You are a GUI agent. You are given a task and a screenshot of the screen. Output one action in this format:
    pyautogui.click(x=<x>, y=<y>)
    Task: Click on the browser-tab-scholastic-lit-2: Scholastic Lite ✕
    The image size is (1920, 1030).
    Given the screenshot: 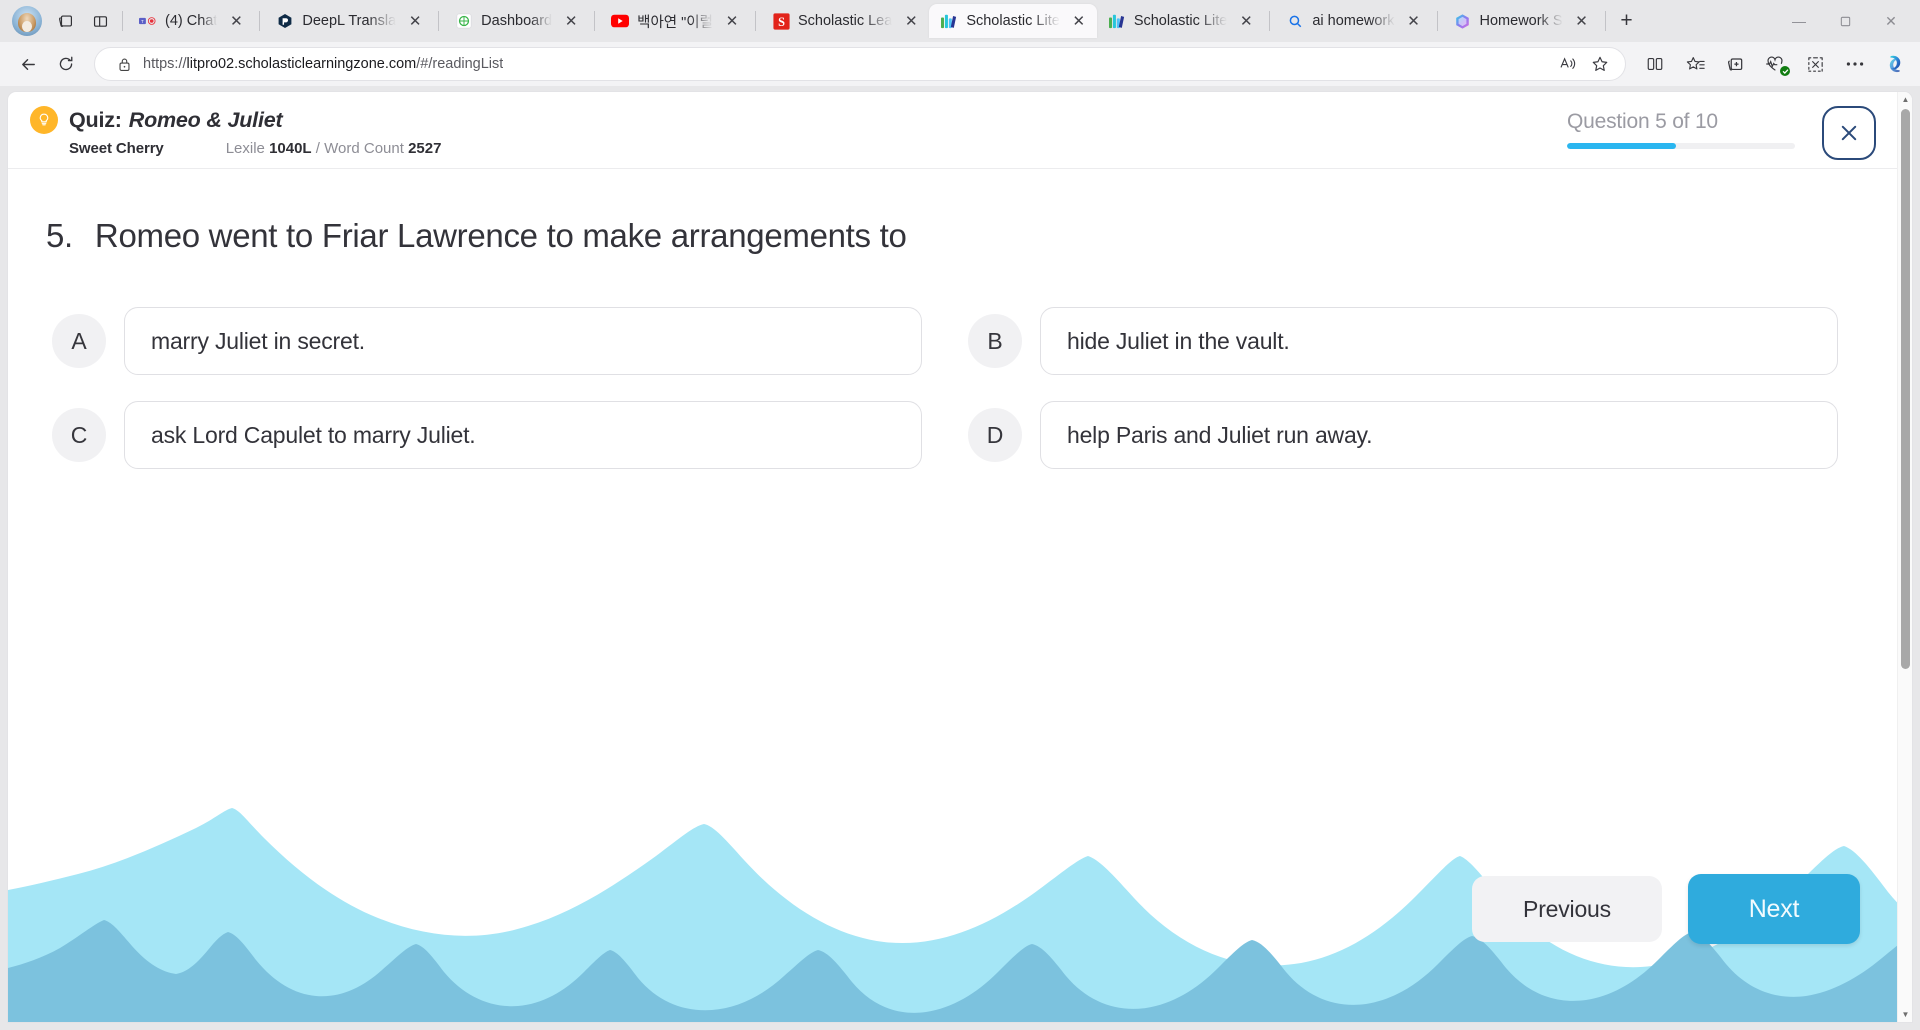 What is the action you would take?
    pyautogui.click(x=1181, y=21)
    